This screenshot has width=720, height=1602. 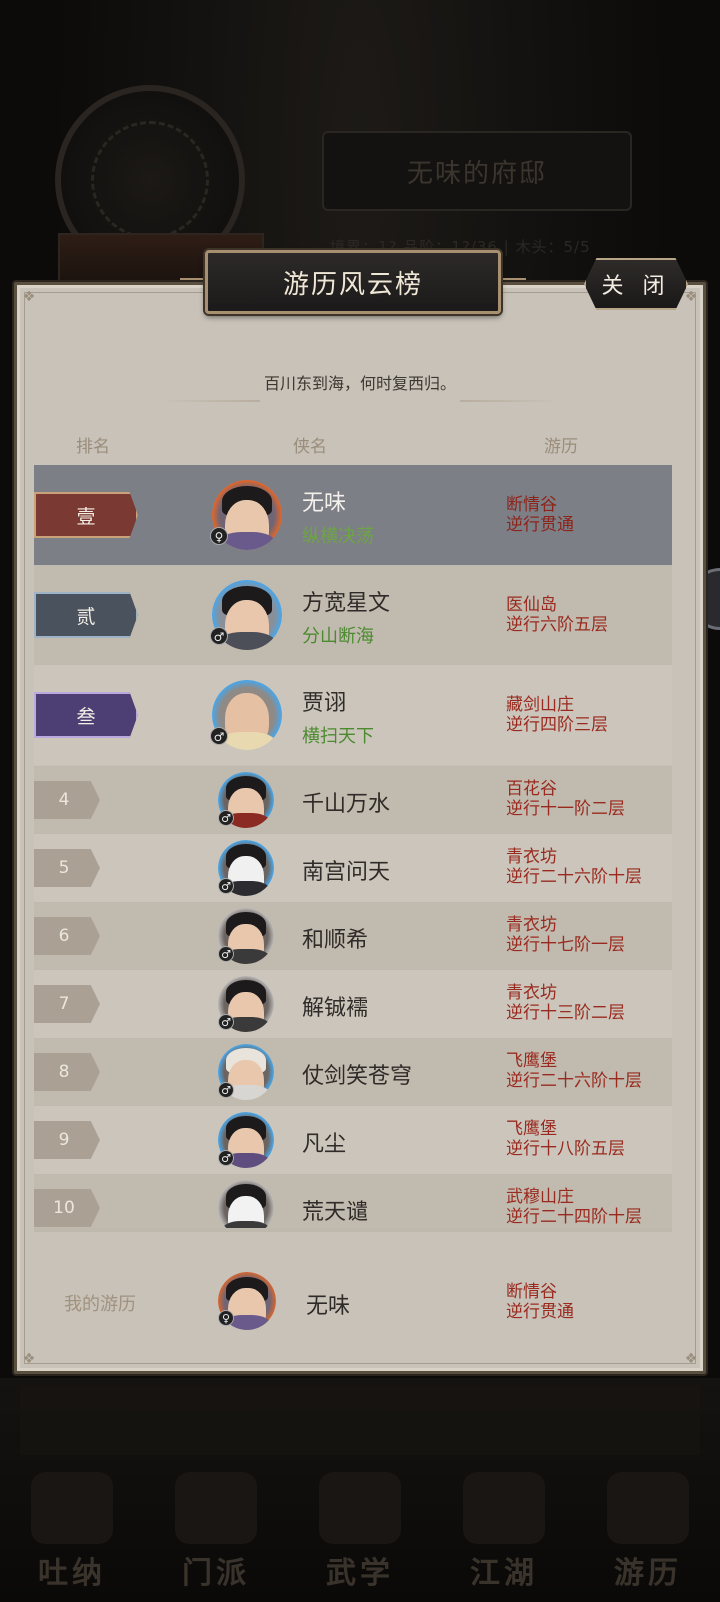 I want to click on travel-info: 青衣坊 逆行十三阶二层, so click(x=565, y=1003).